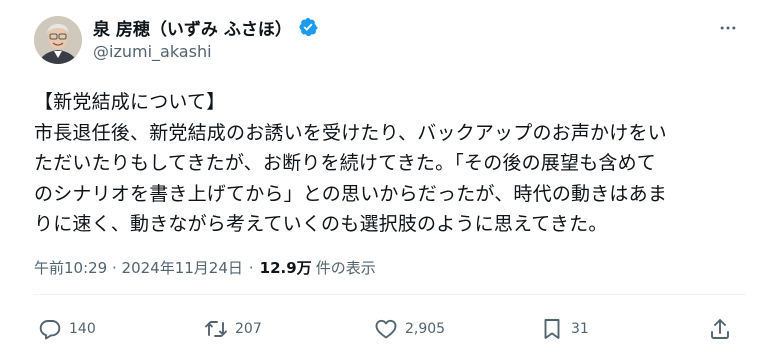 This screenshot has width=773, height=362. Describe the element at coordinates (138, 267) in the screenshot. I see `timestamp: 午前10:29 · 2024年11月24日` at that location.